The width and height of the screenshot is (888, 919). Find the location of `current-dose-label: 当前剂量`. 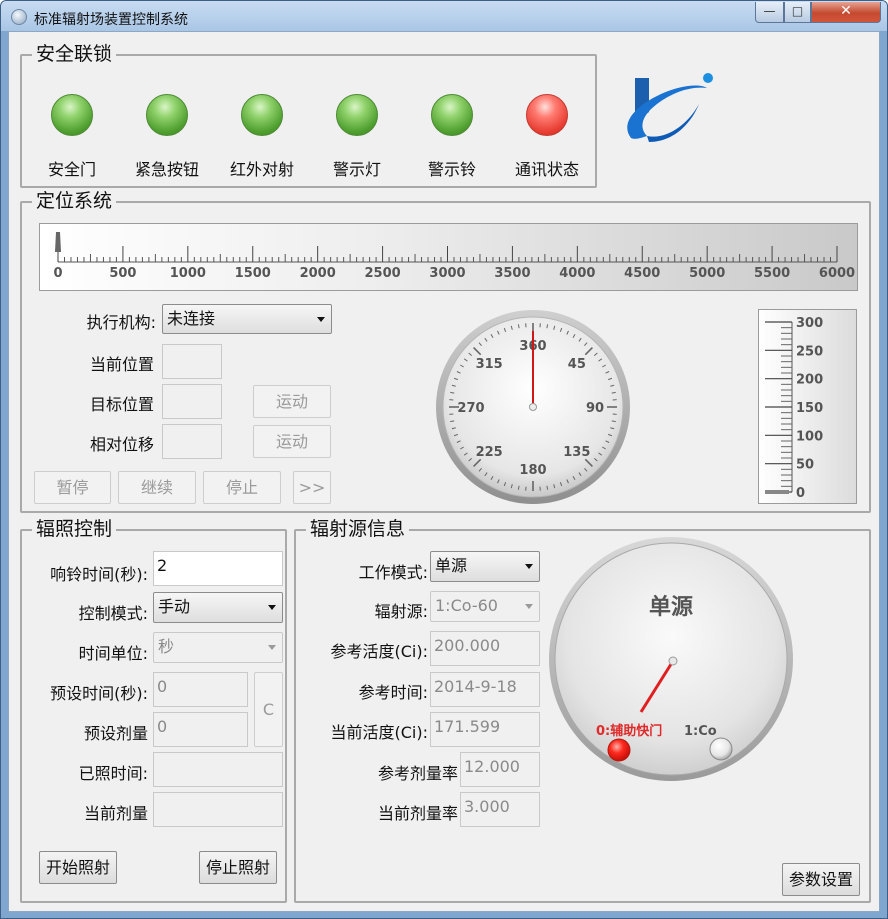

current-dose-label: 当前剂量 is located at coordinates (115, 813).